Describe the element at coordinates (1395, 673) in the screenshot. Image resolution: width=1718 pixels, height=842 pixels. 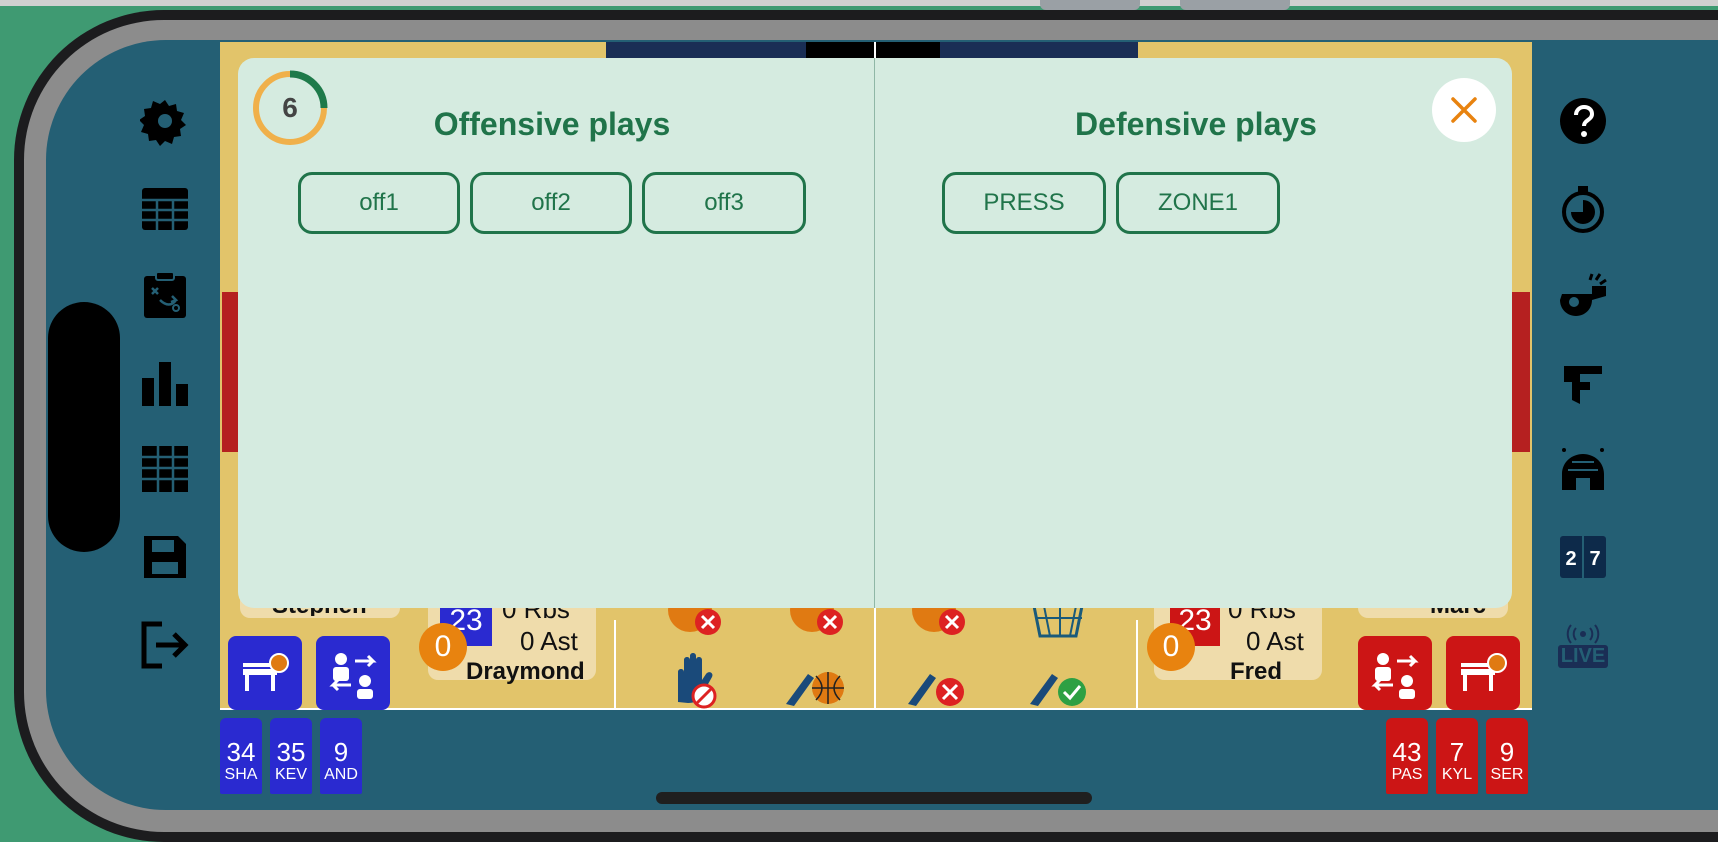
I see `visitor-substitution-button` at that location.